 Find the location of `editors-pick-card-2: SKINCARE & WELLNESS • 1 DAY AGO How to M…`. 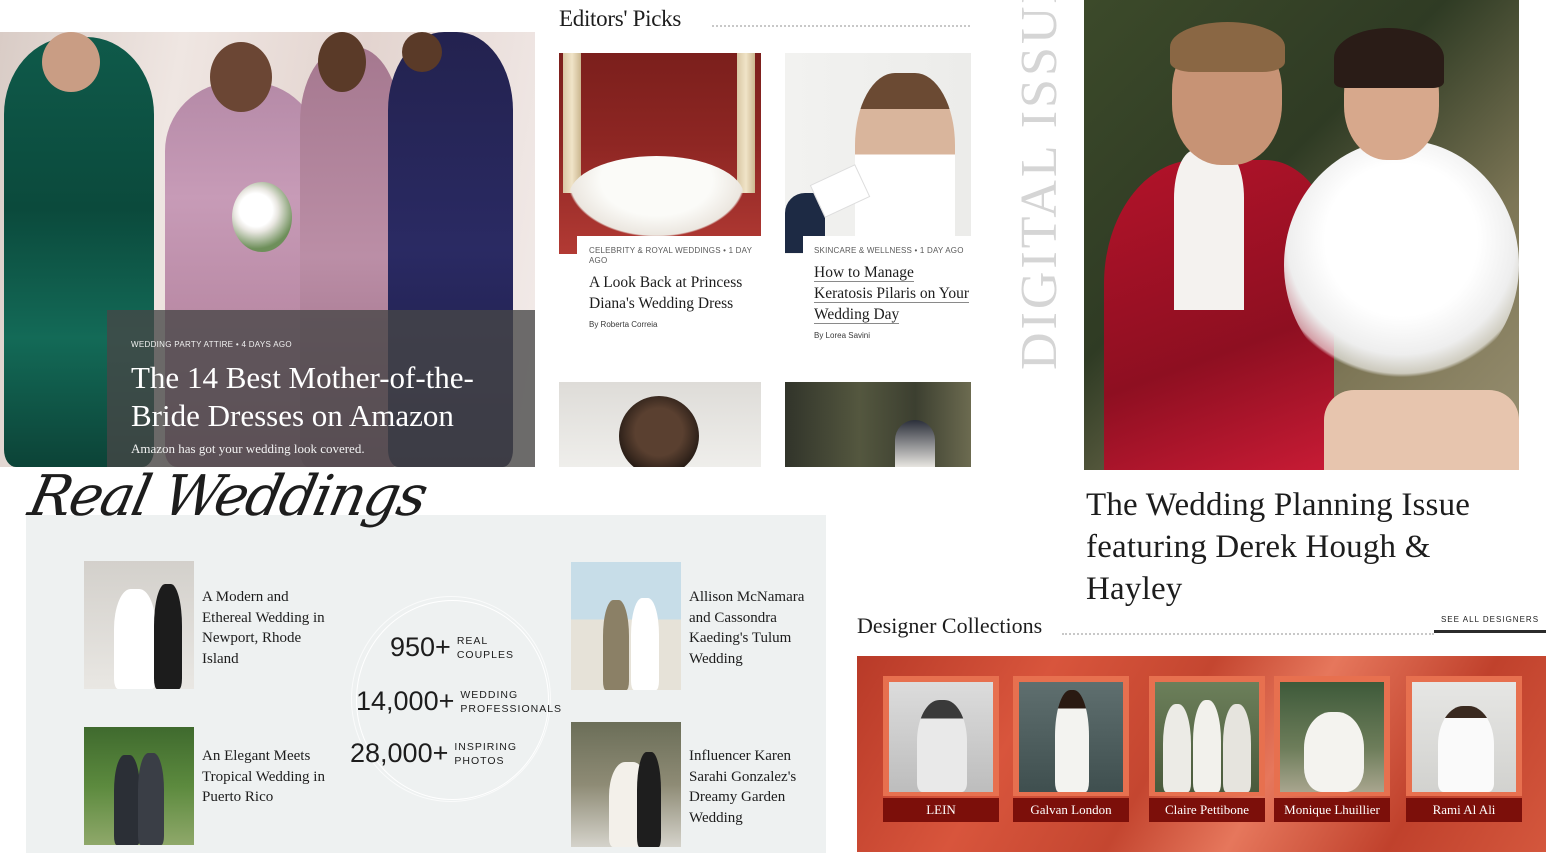

editors-pick-card-2: SKINCARE & WELLNESS • 1 DAY AGO How to M… is located at coordinates (887, 291).